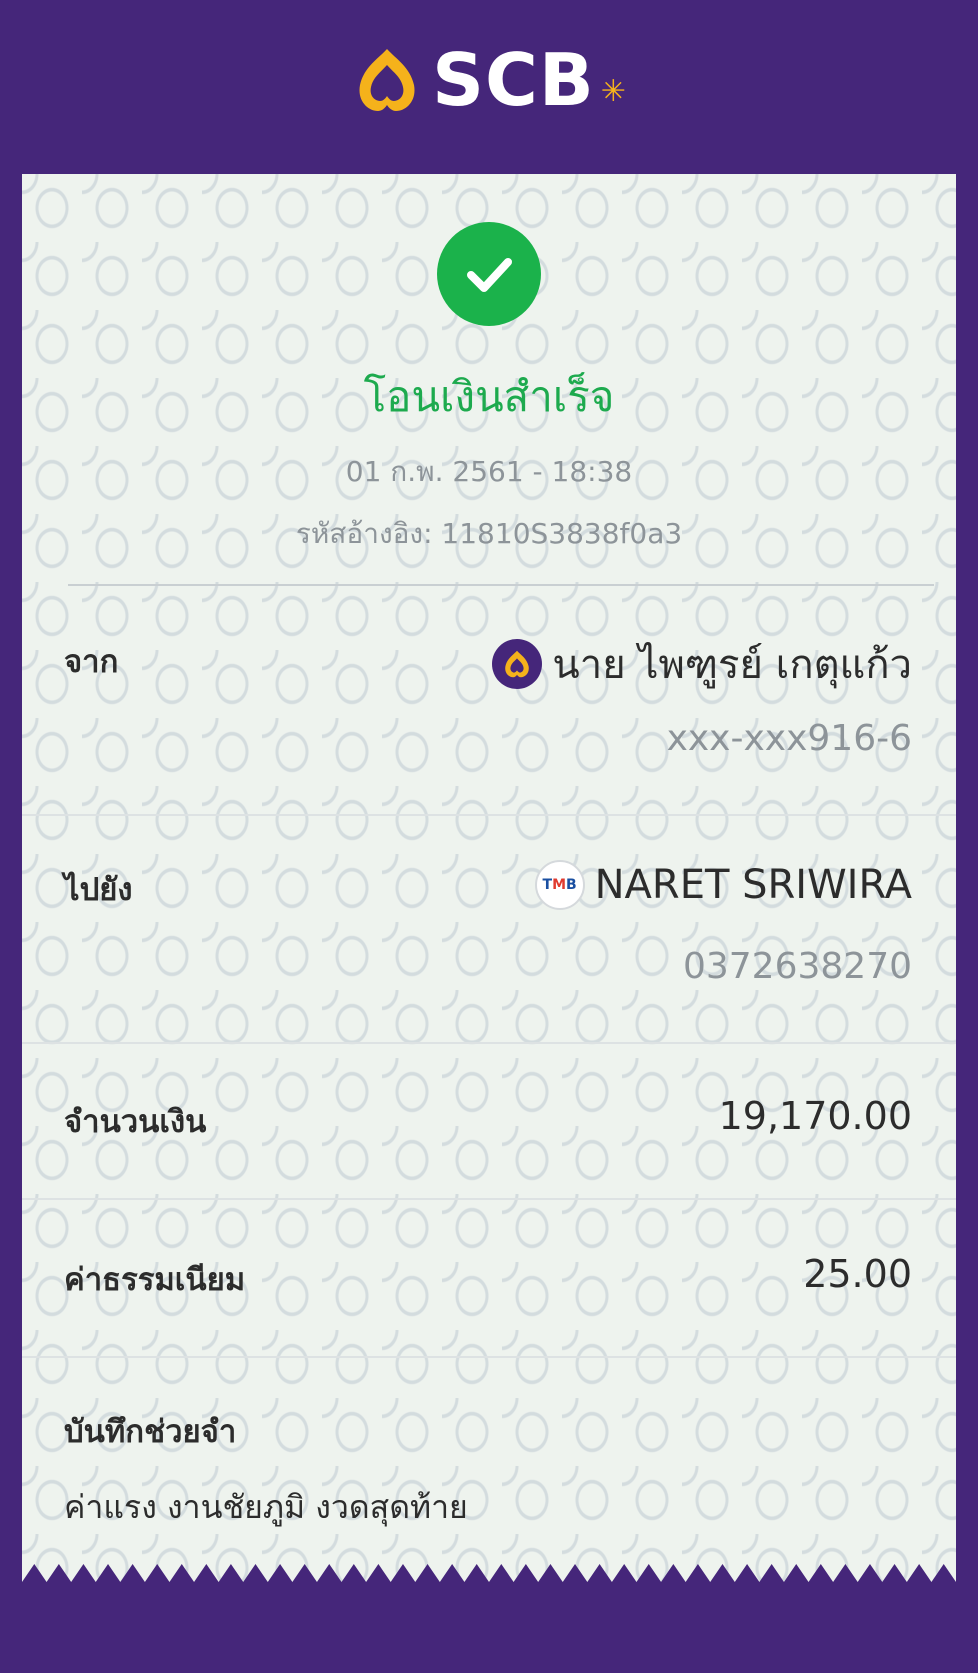 The width and height of the screenshot is (978, 1673). Describe the element at coordinates (489, 396) in the screenshot. I see `status-title: โอนเงินสำเร็จ` at that location.